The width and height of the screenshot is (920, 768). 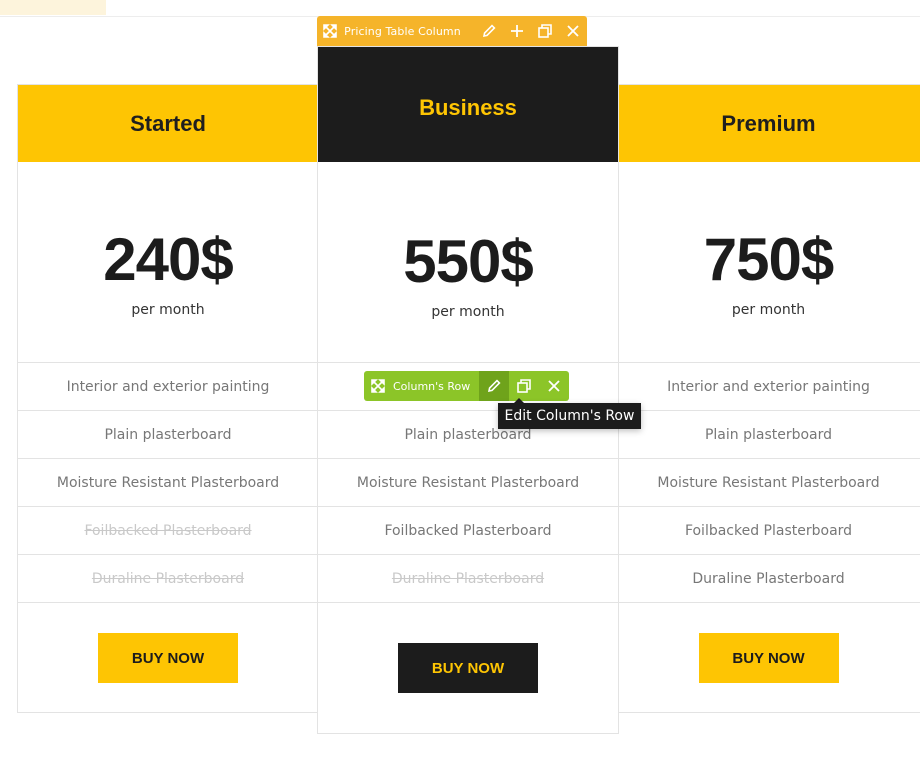 I want to click on feature-item-unavailable: Foilbacked Plasterboard, so click(x=168, y=530).